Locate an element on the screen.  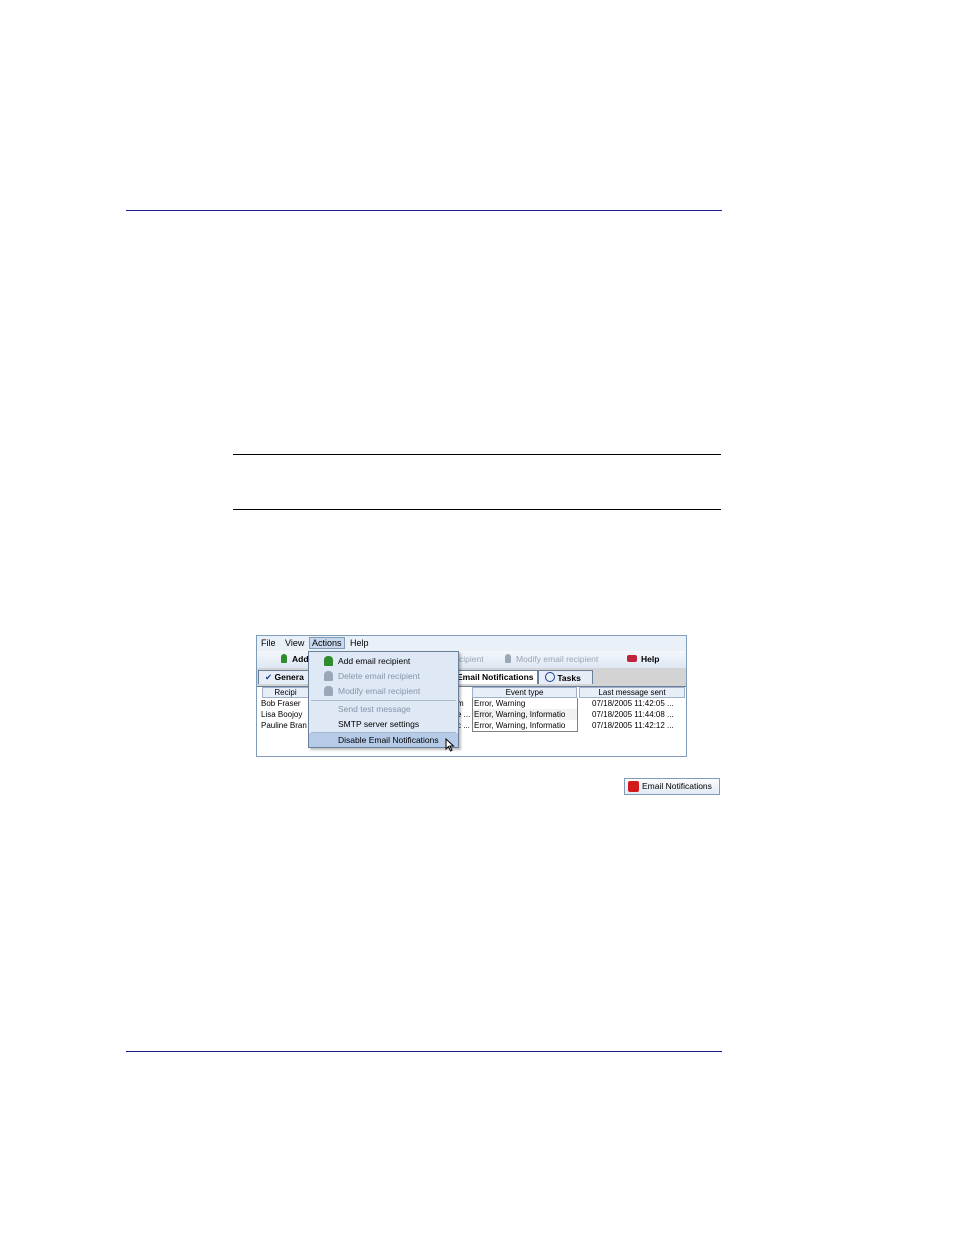
help-book-icon is located at coordinates (632, 658).